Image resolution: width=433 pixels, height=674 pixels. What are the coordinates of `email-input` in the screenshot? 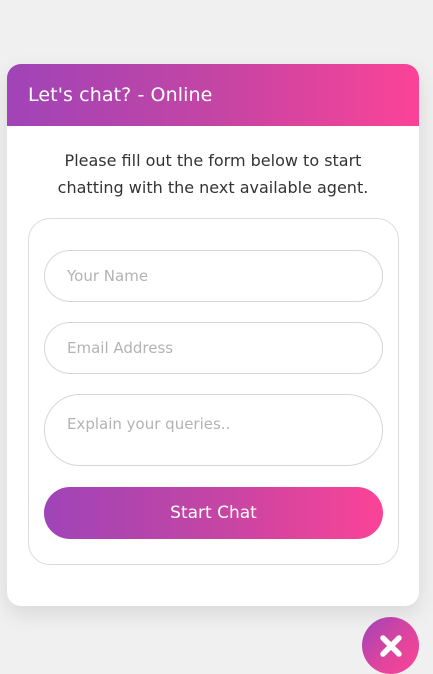 It's located at (213, 348).